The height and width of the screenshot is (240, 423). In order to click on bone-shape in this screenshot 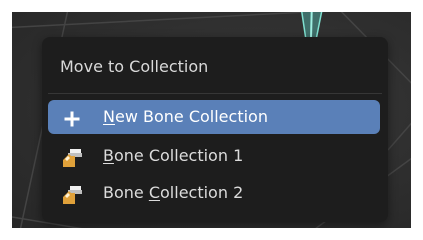, I will do `click(312, 20)`.